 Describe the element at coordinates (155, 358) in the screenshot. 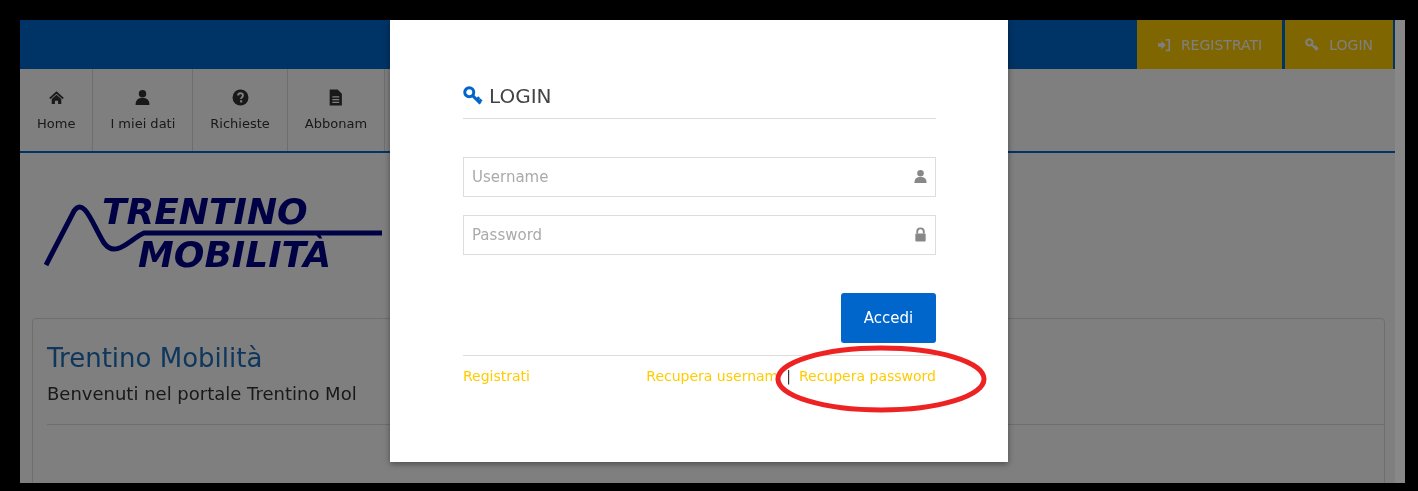

I see `panel-title: Trentino Mobilità` at that location.